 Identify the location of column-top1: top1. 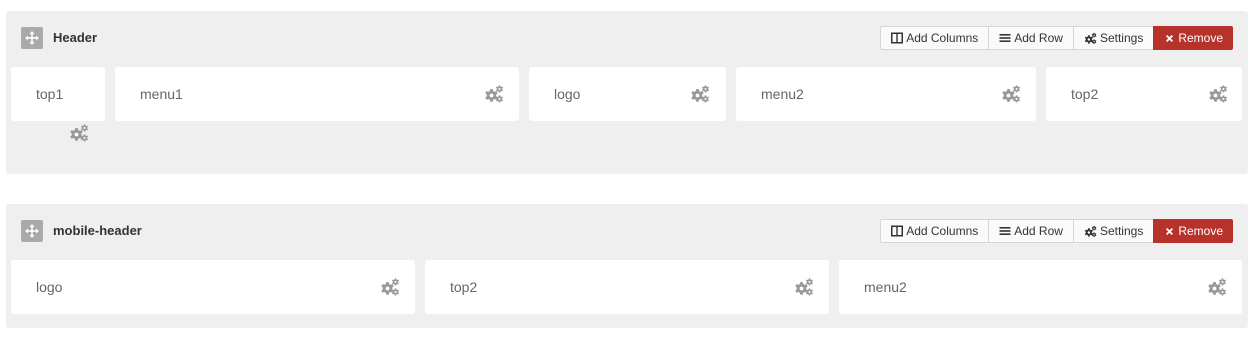
(58, 94).